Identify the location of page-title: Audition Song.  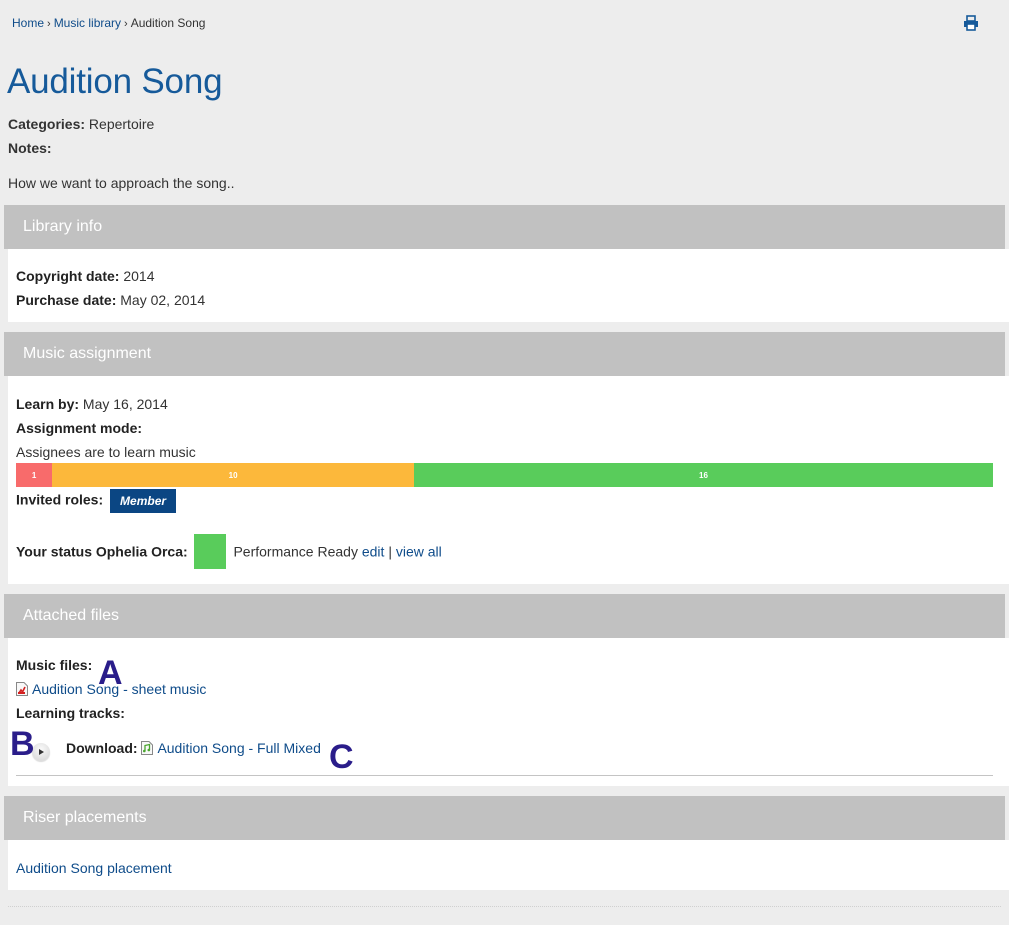
(115, 81).